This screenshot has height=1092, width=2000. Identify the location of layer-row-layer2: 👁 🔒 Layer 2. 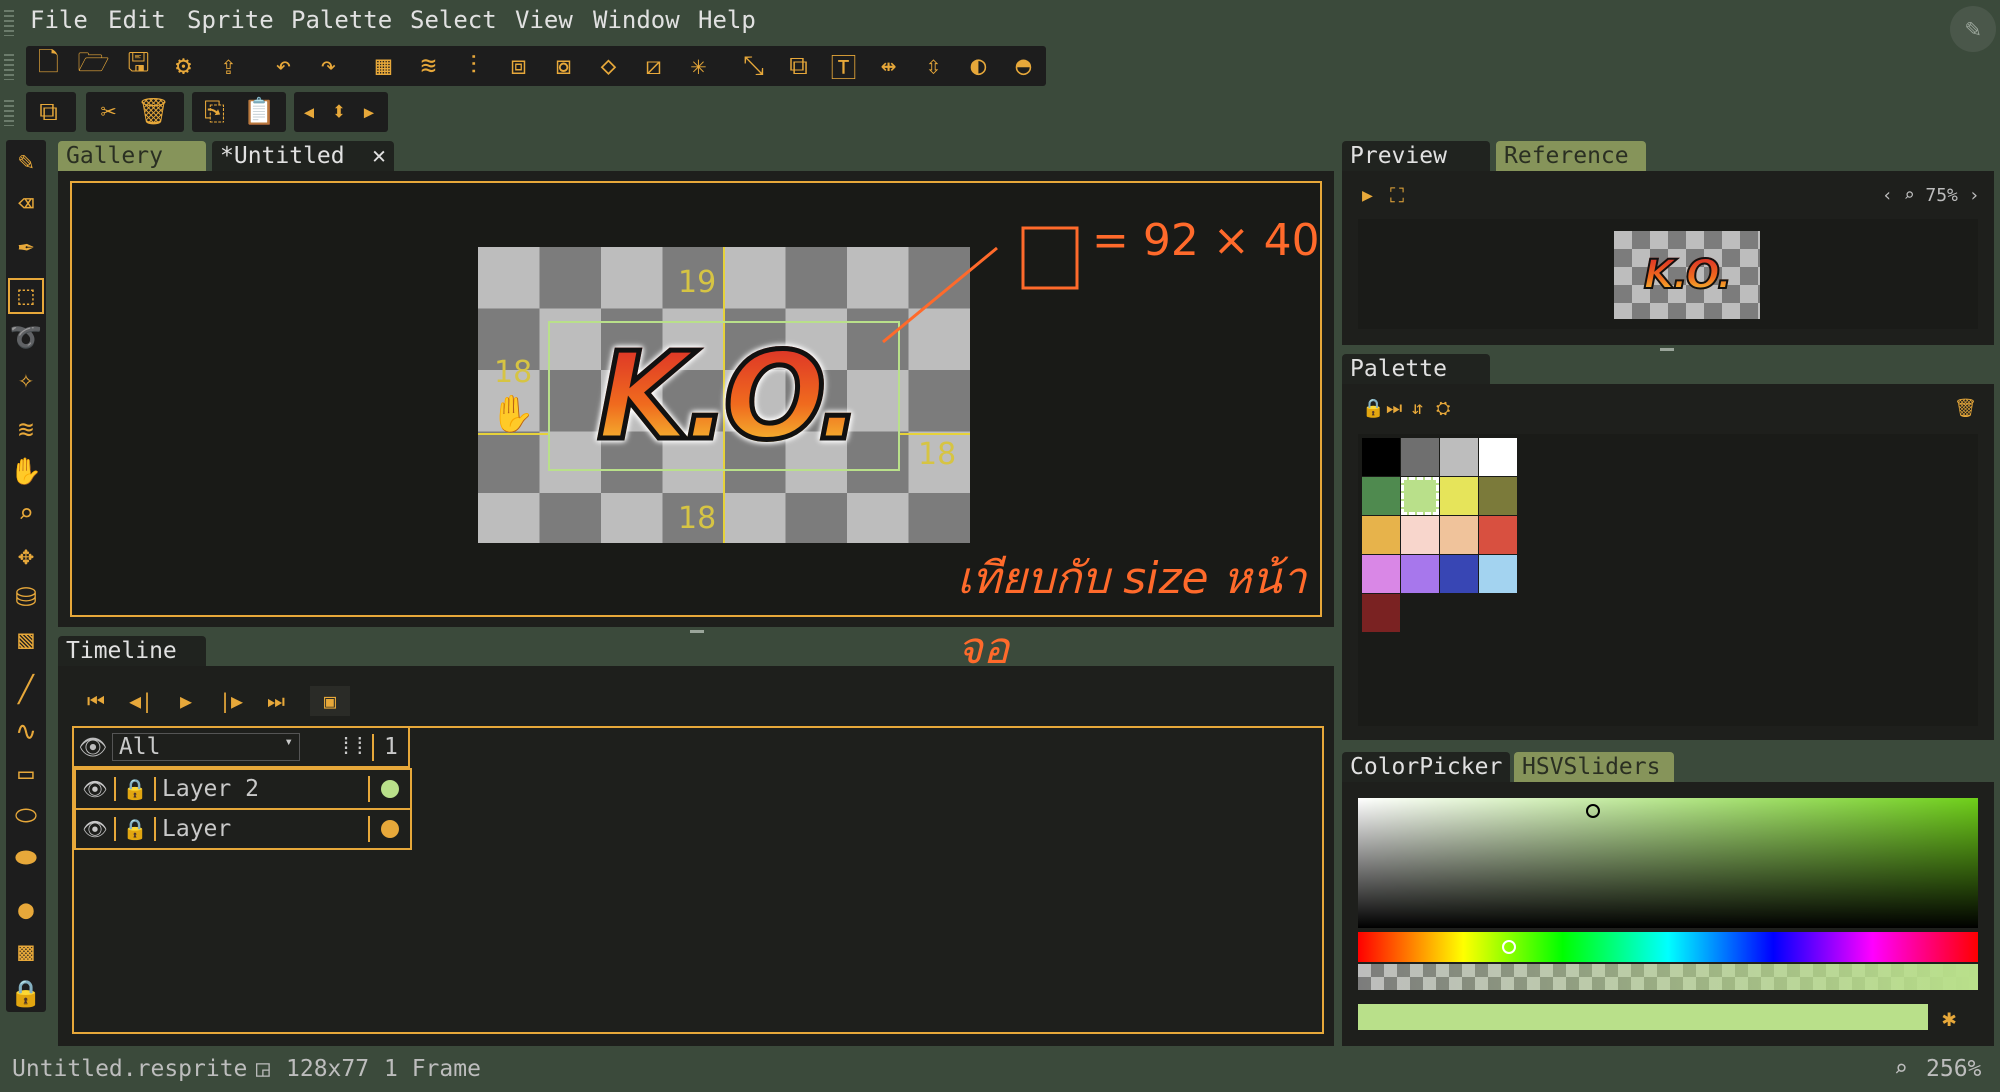
(243, 789).